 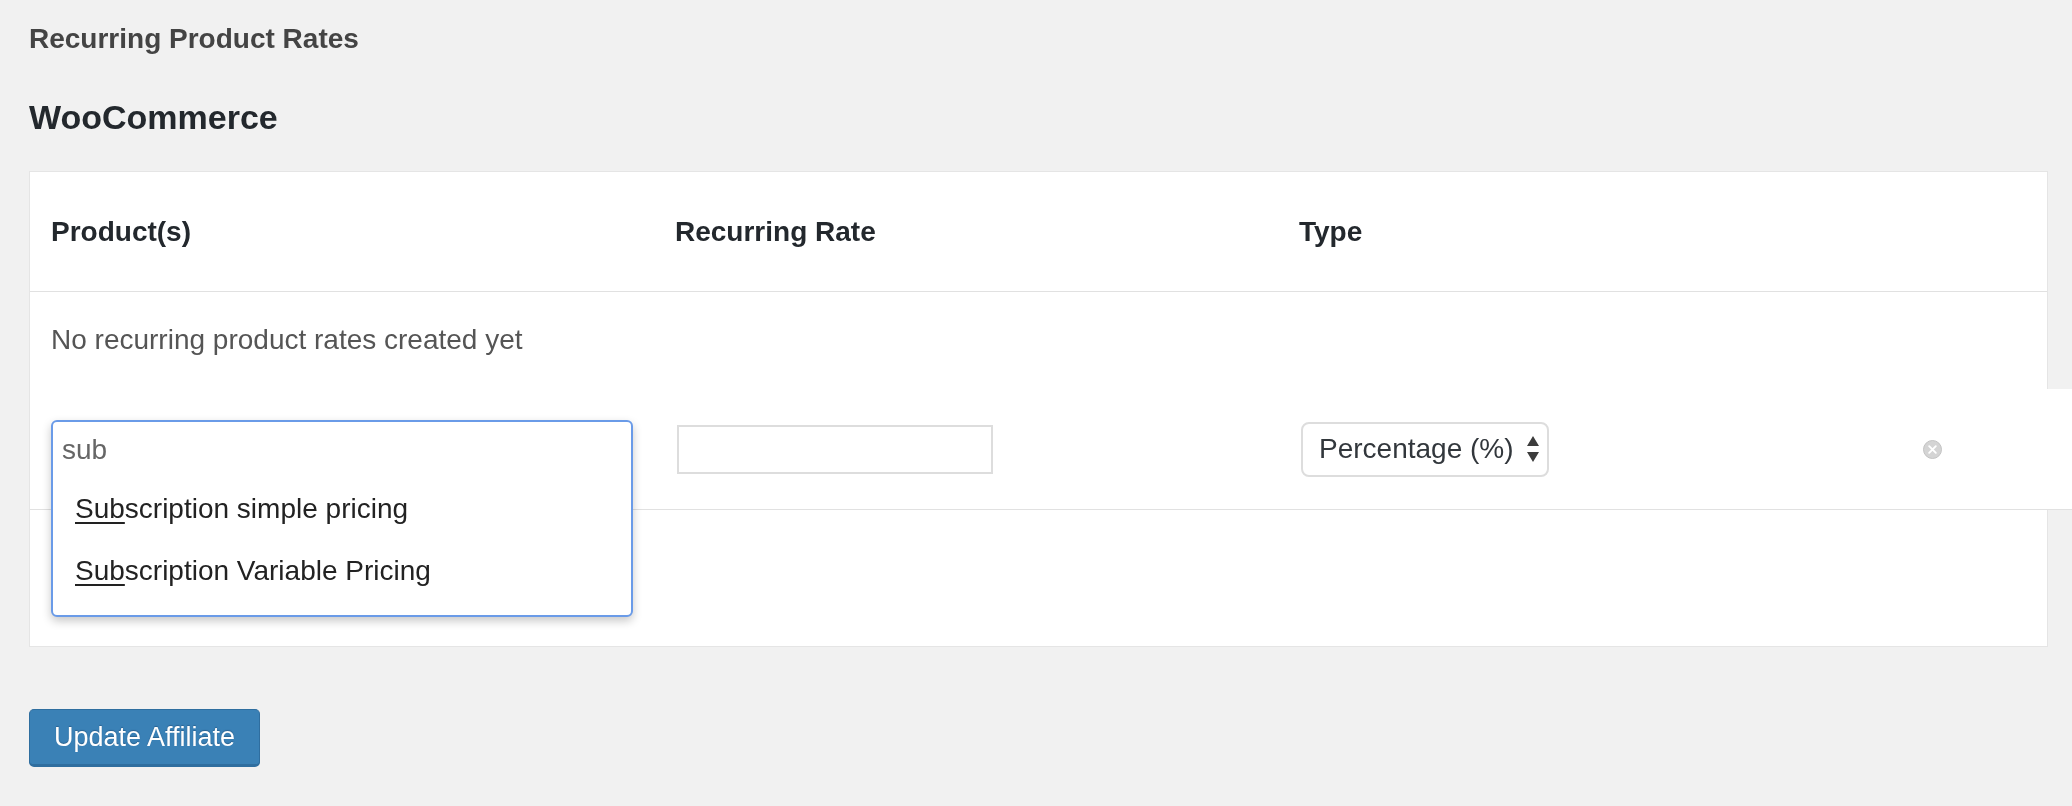 What do you see at coordinates (1331, 231) in the screenshot?
I see `column-header: Type` at bounding box center [1331, 231].